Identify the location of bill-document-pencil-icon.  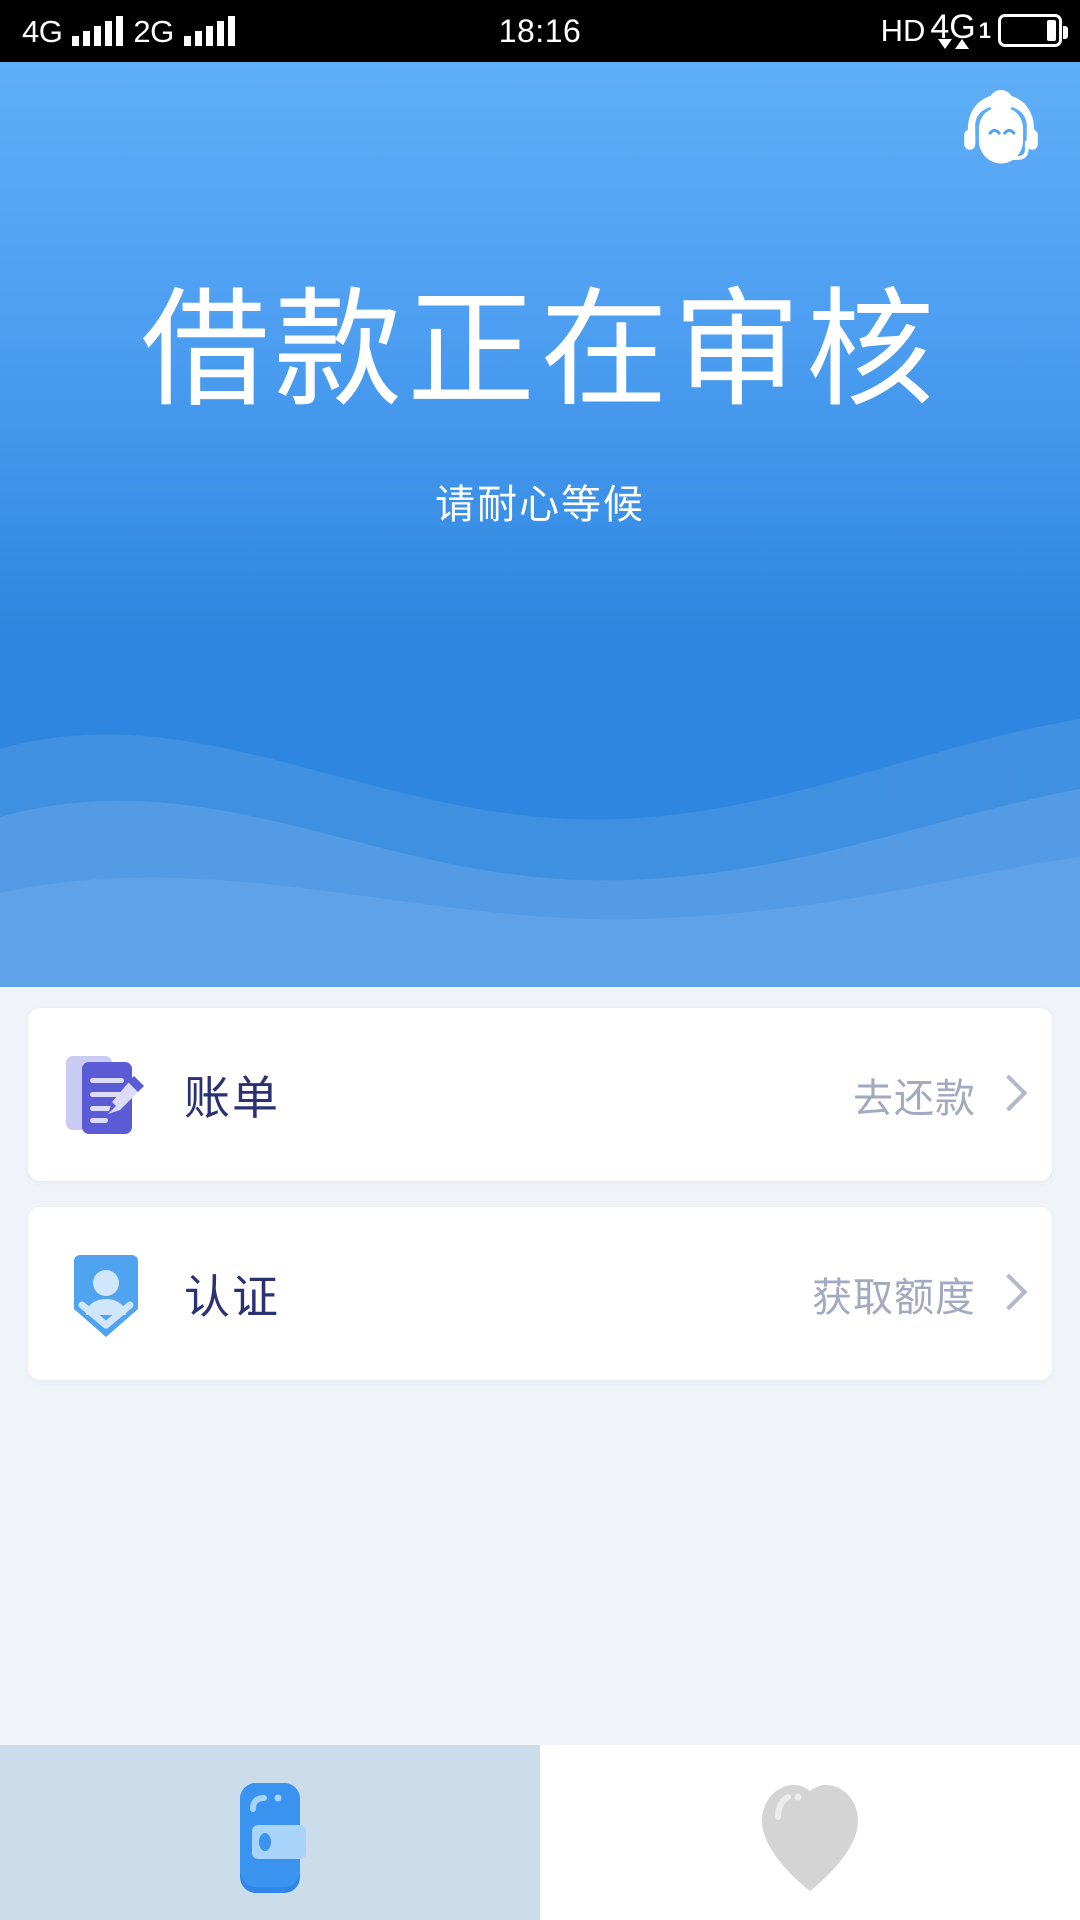
(106, 1095).